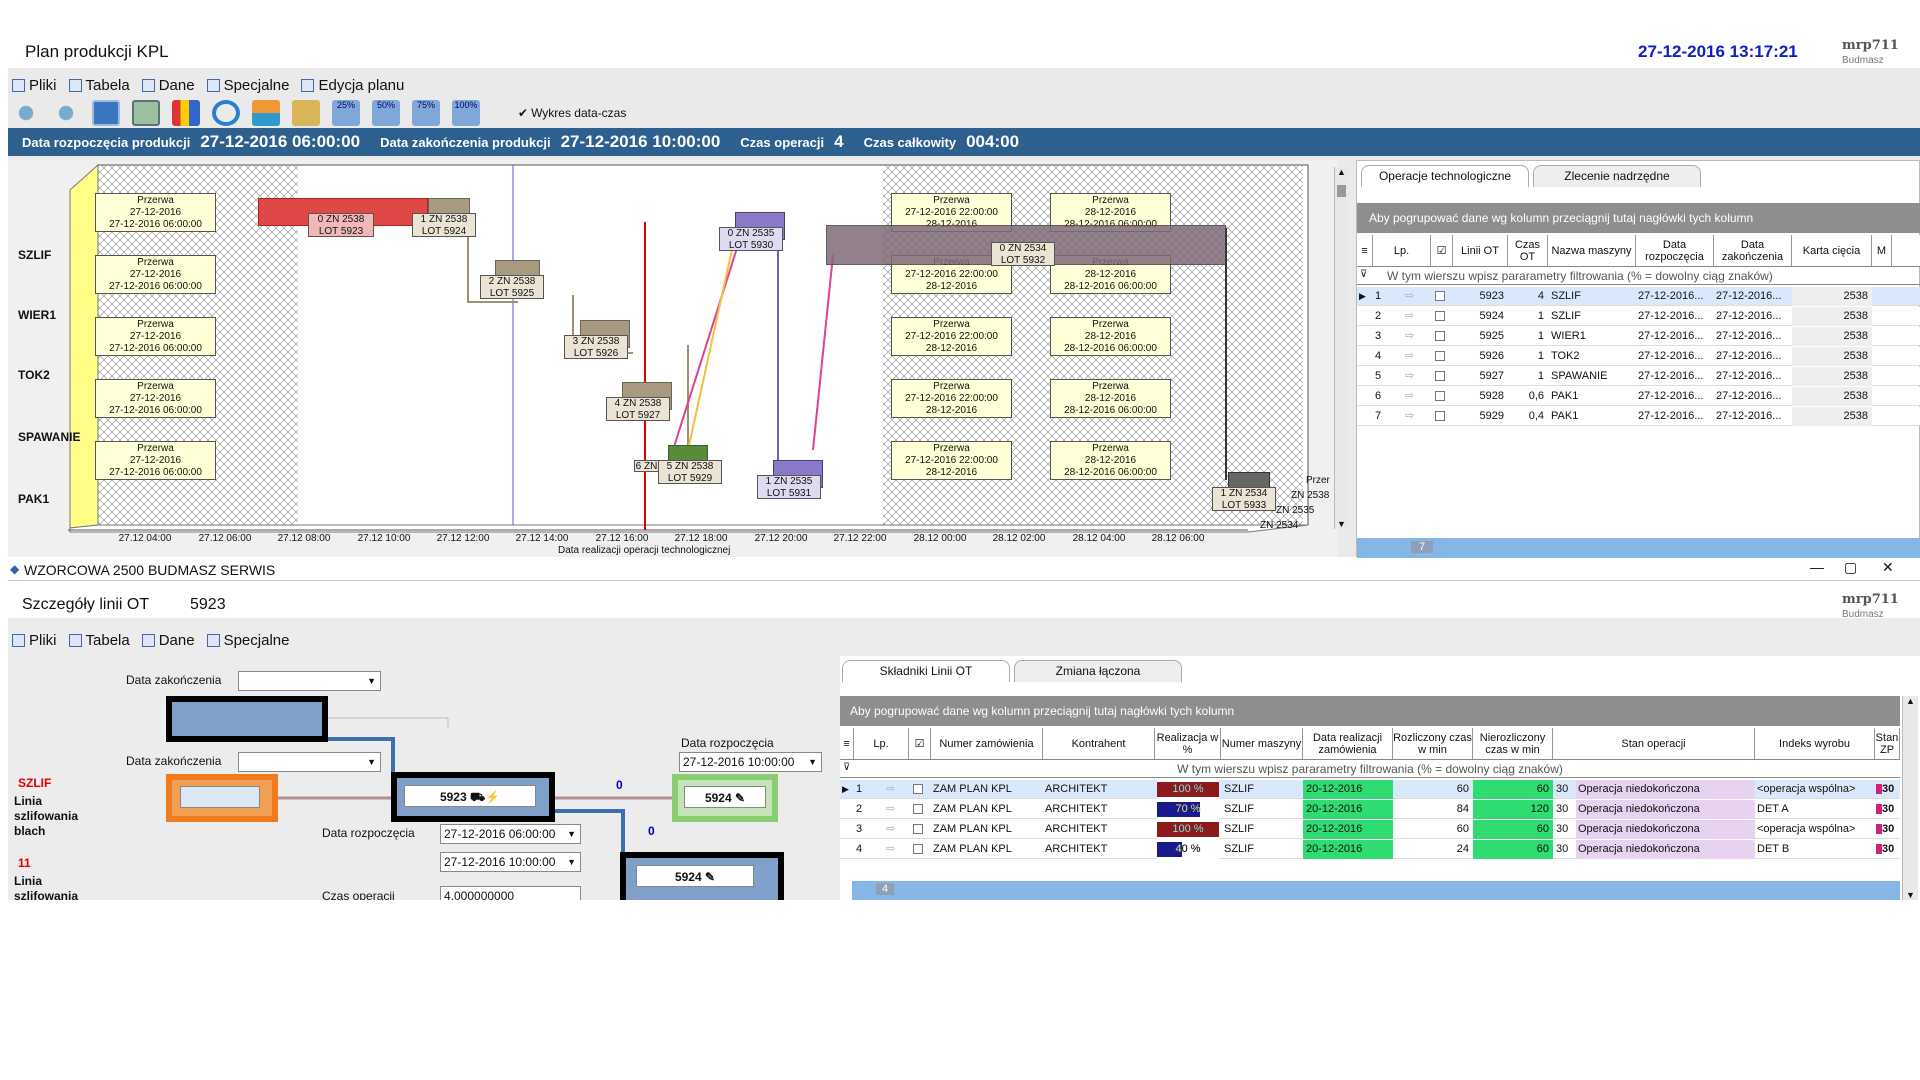  What do you see at coordinates (1753, 250) in the screenshot?
I see `col-data-zakonczenia: Data zakończenia` at bounding box center [1753, 250].